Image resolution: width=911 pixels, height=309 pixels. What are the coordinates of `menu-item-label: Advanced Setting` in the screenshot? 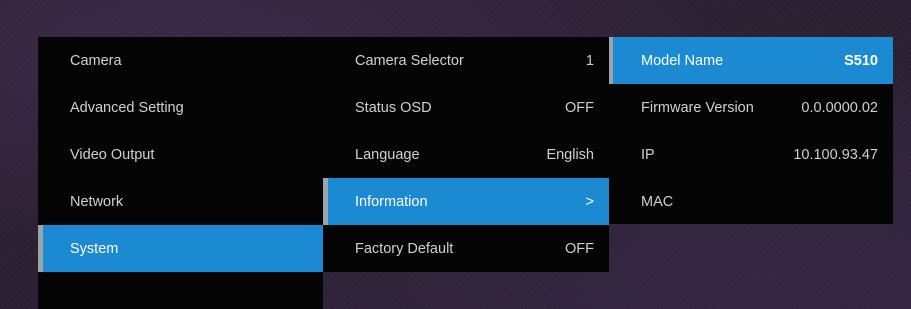 It's located at (127, 107).